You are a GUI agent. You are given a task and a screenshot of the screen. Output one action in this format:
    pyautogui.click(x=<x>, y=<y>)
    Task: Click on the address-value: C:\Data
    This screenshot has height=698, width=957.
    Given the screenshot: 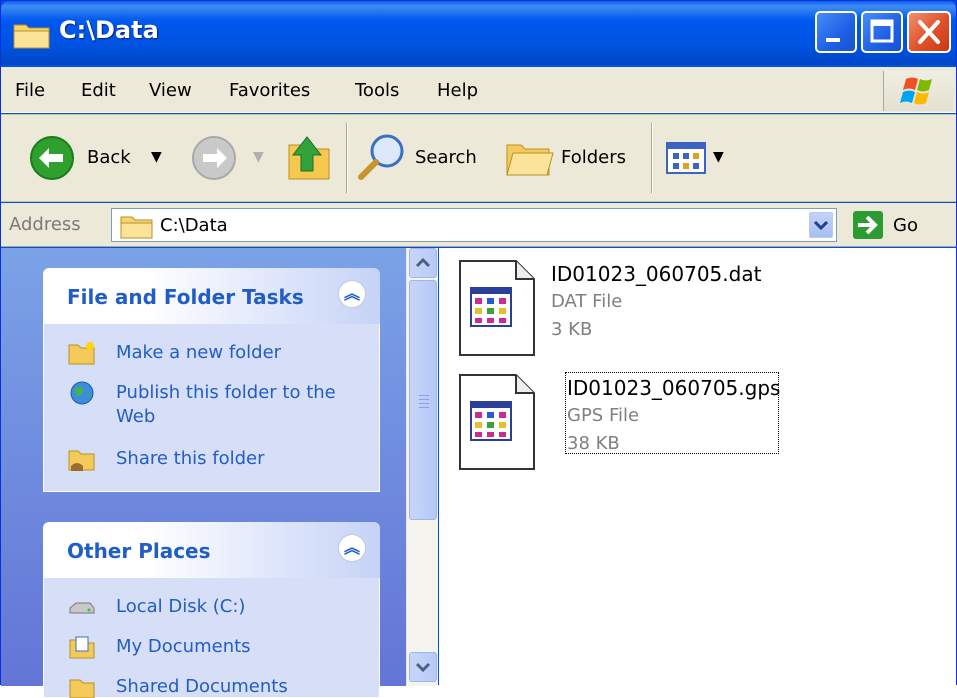 What is the action you would take?
    pyautogui.click(x=194, y=225)
    